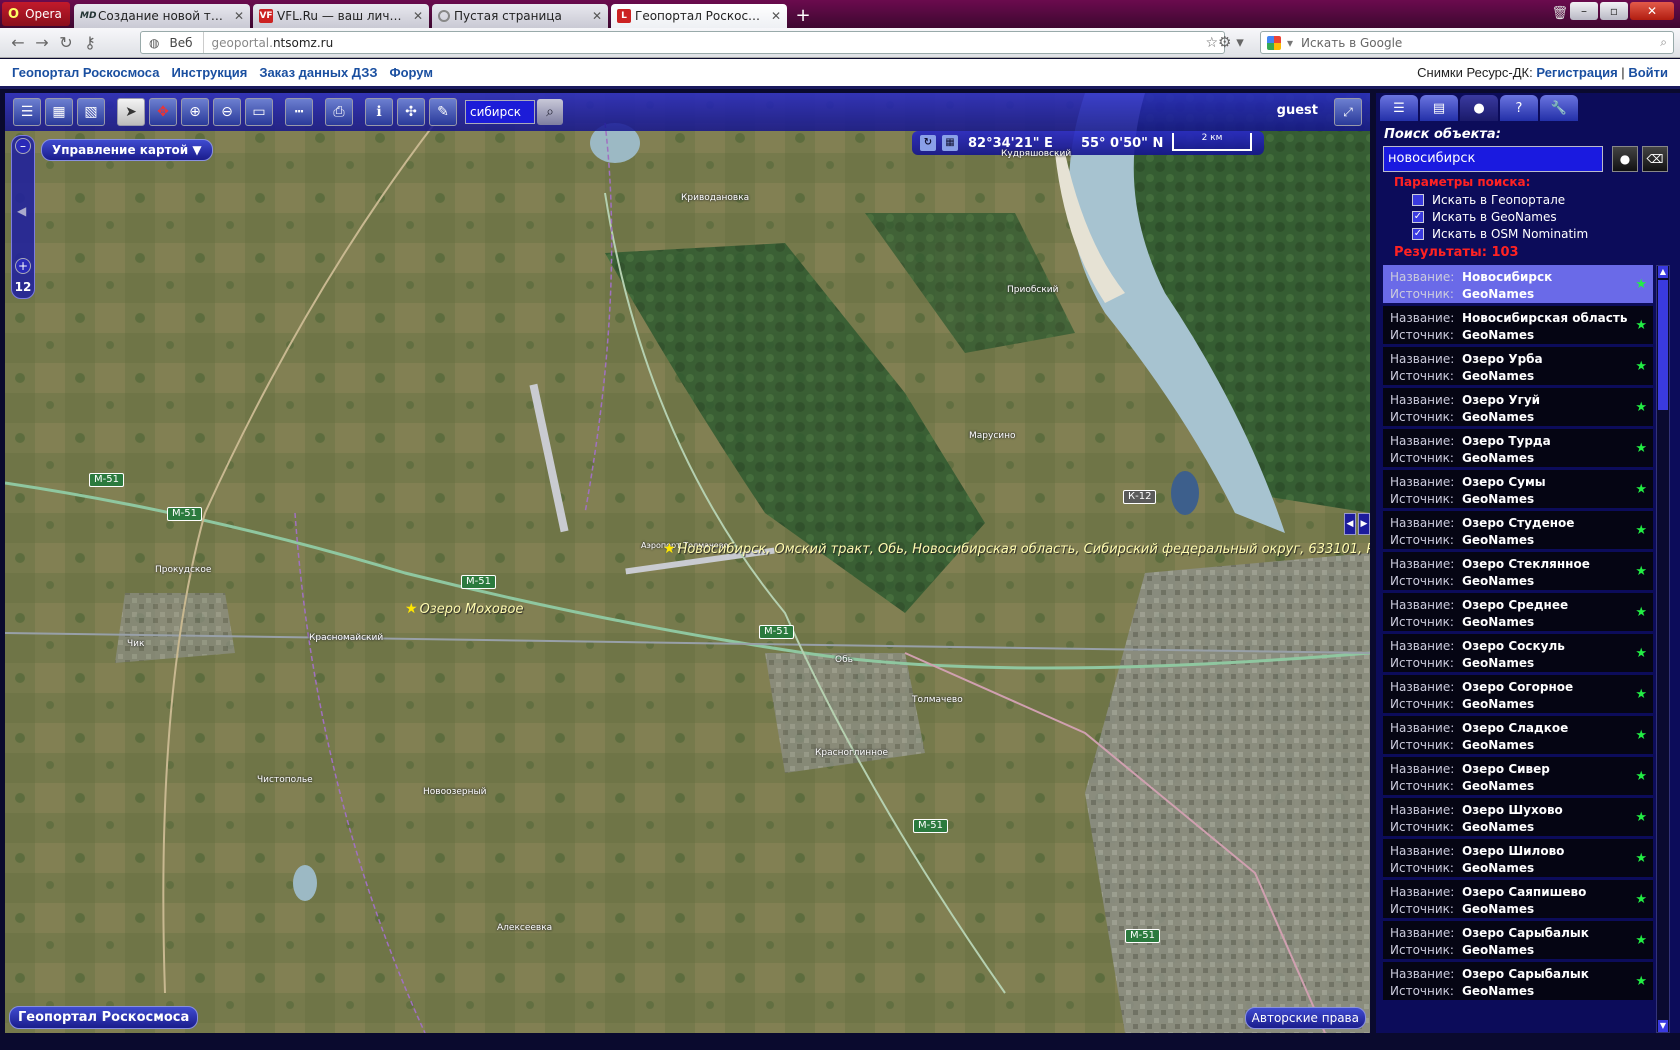  I want to click on result-item: Название: Озеро Сивер Источник: GeoNames ★, so click(1518, 777).